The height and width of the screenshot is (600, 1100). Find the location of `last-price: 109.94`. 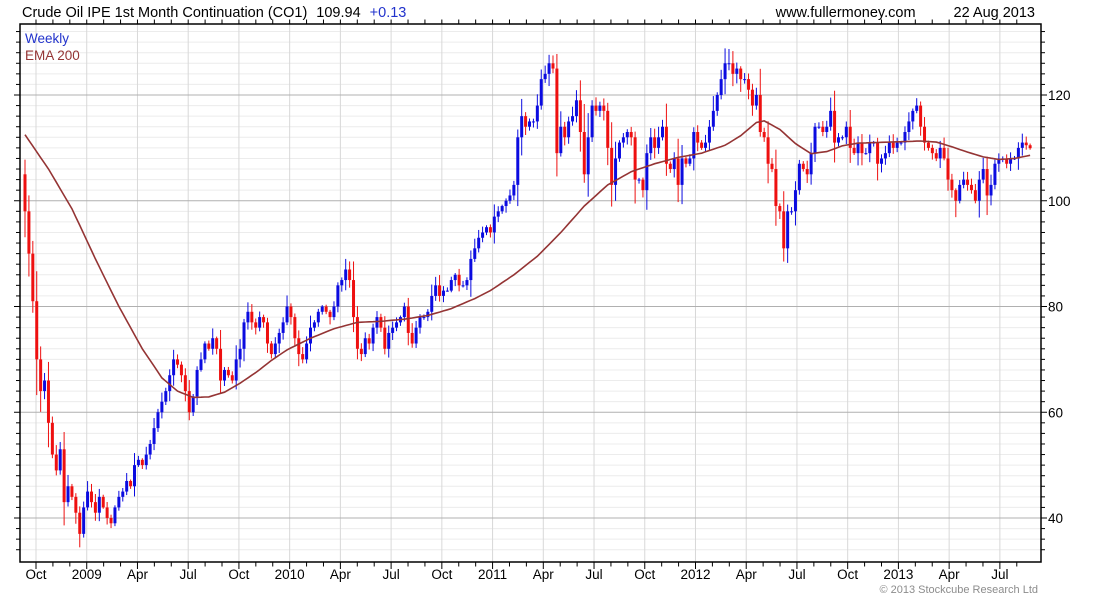

last-price: 109.94 is located at coordinates (338, 13).